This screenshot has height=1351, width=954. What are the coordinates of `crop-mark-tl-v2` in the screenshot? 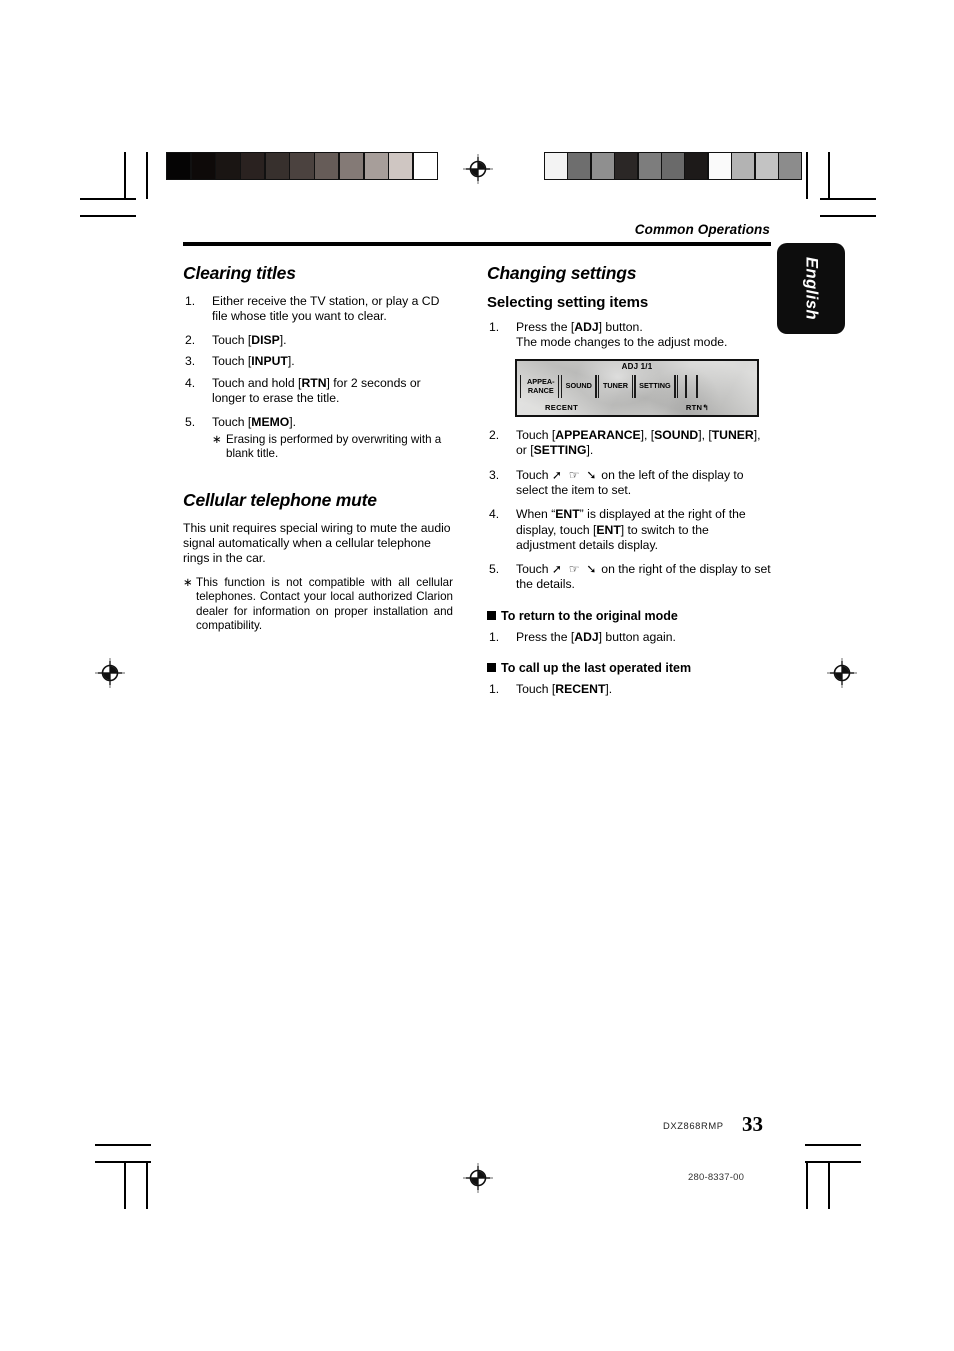 It's located at (147, 175).